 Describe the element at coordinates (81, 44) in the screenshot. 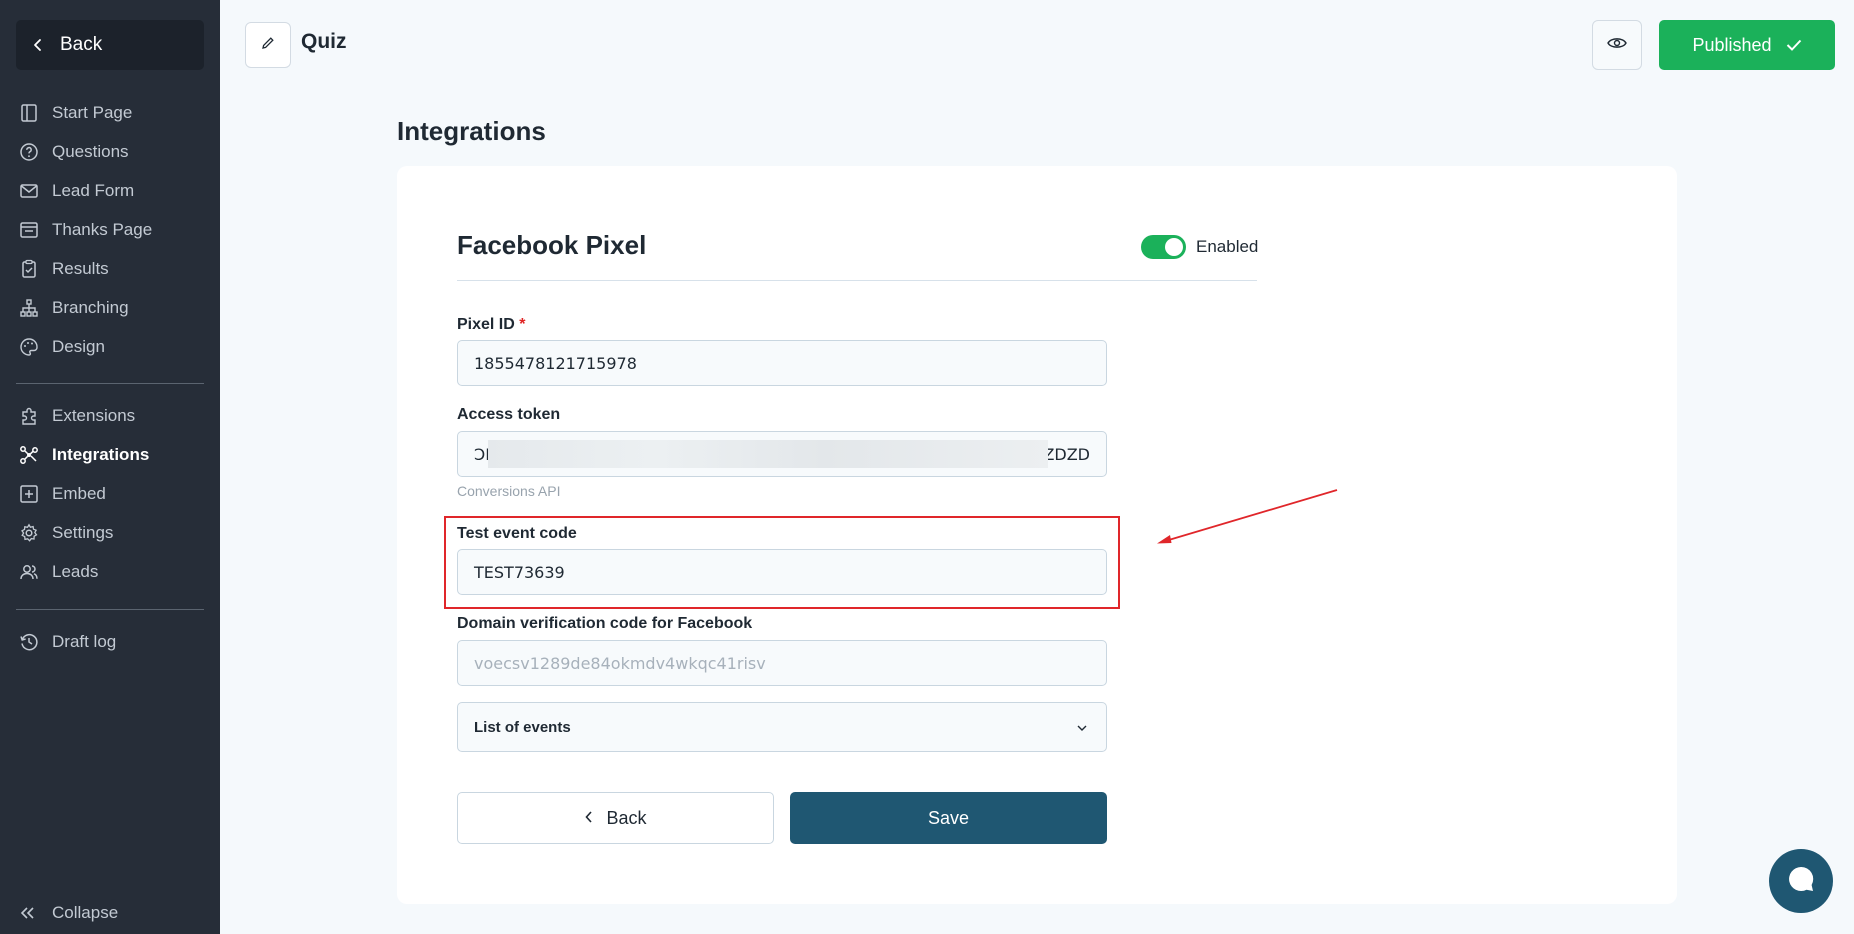

I see `sidebar-back-label: Back` at that location.